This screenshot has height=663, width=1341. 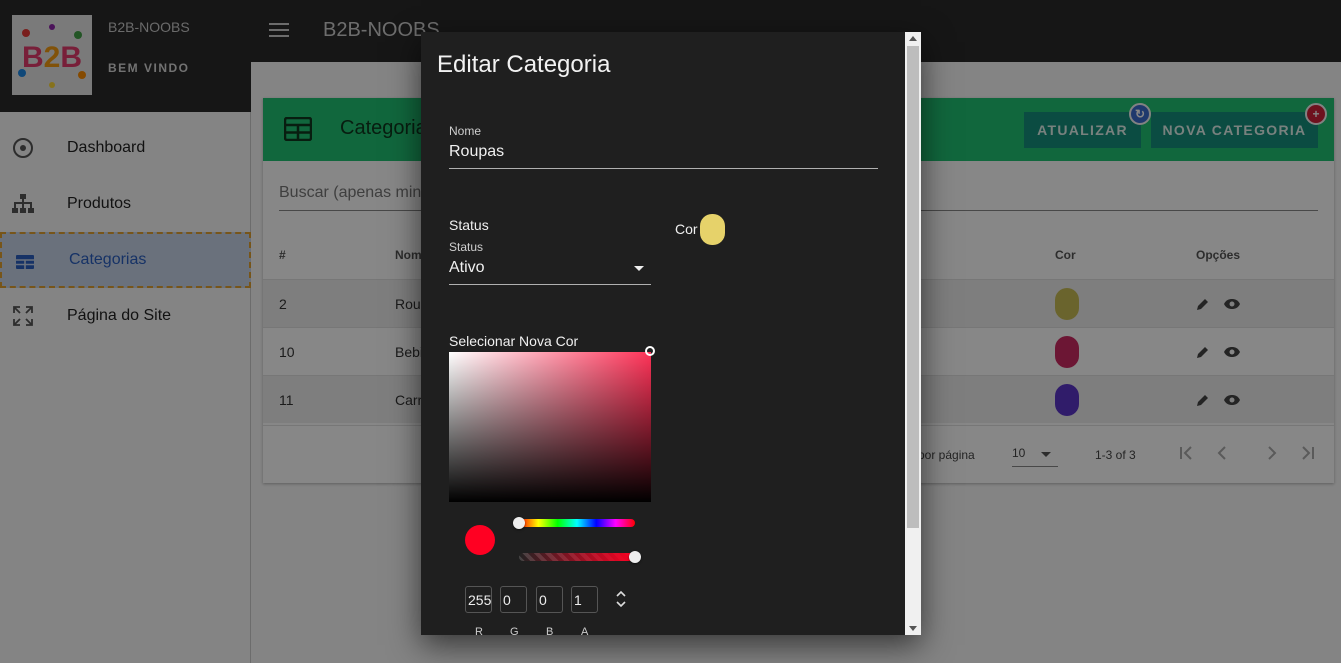 I want to click on alpha-input: 1, so click(x=584, y=599).